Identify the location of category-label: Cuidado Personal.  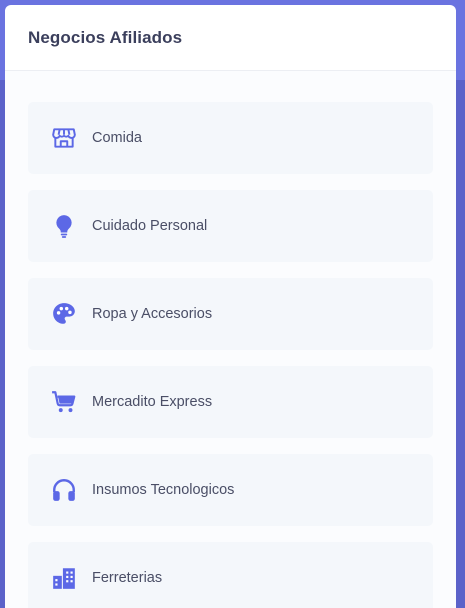
(150, 226).